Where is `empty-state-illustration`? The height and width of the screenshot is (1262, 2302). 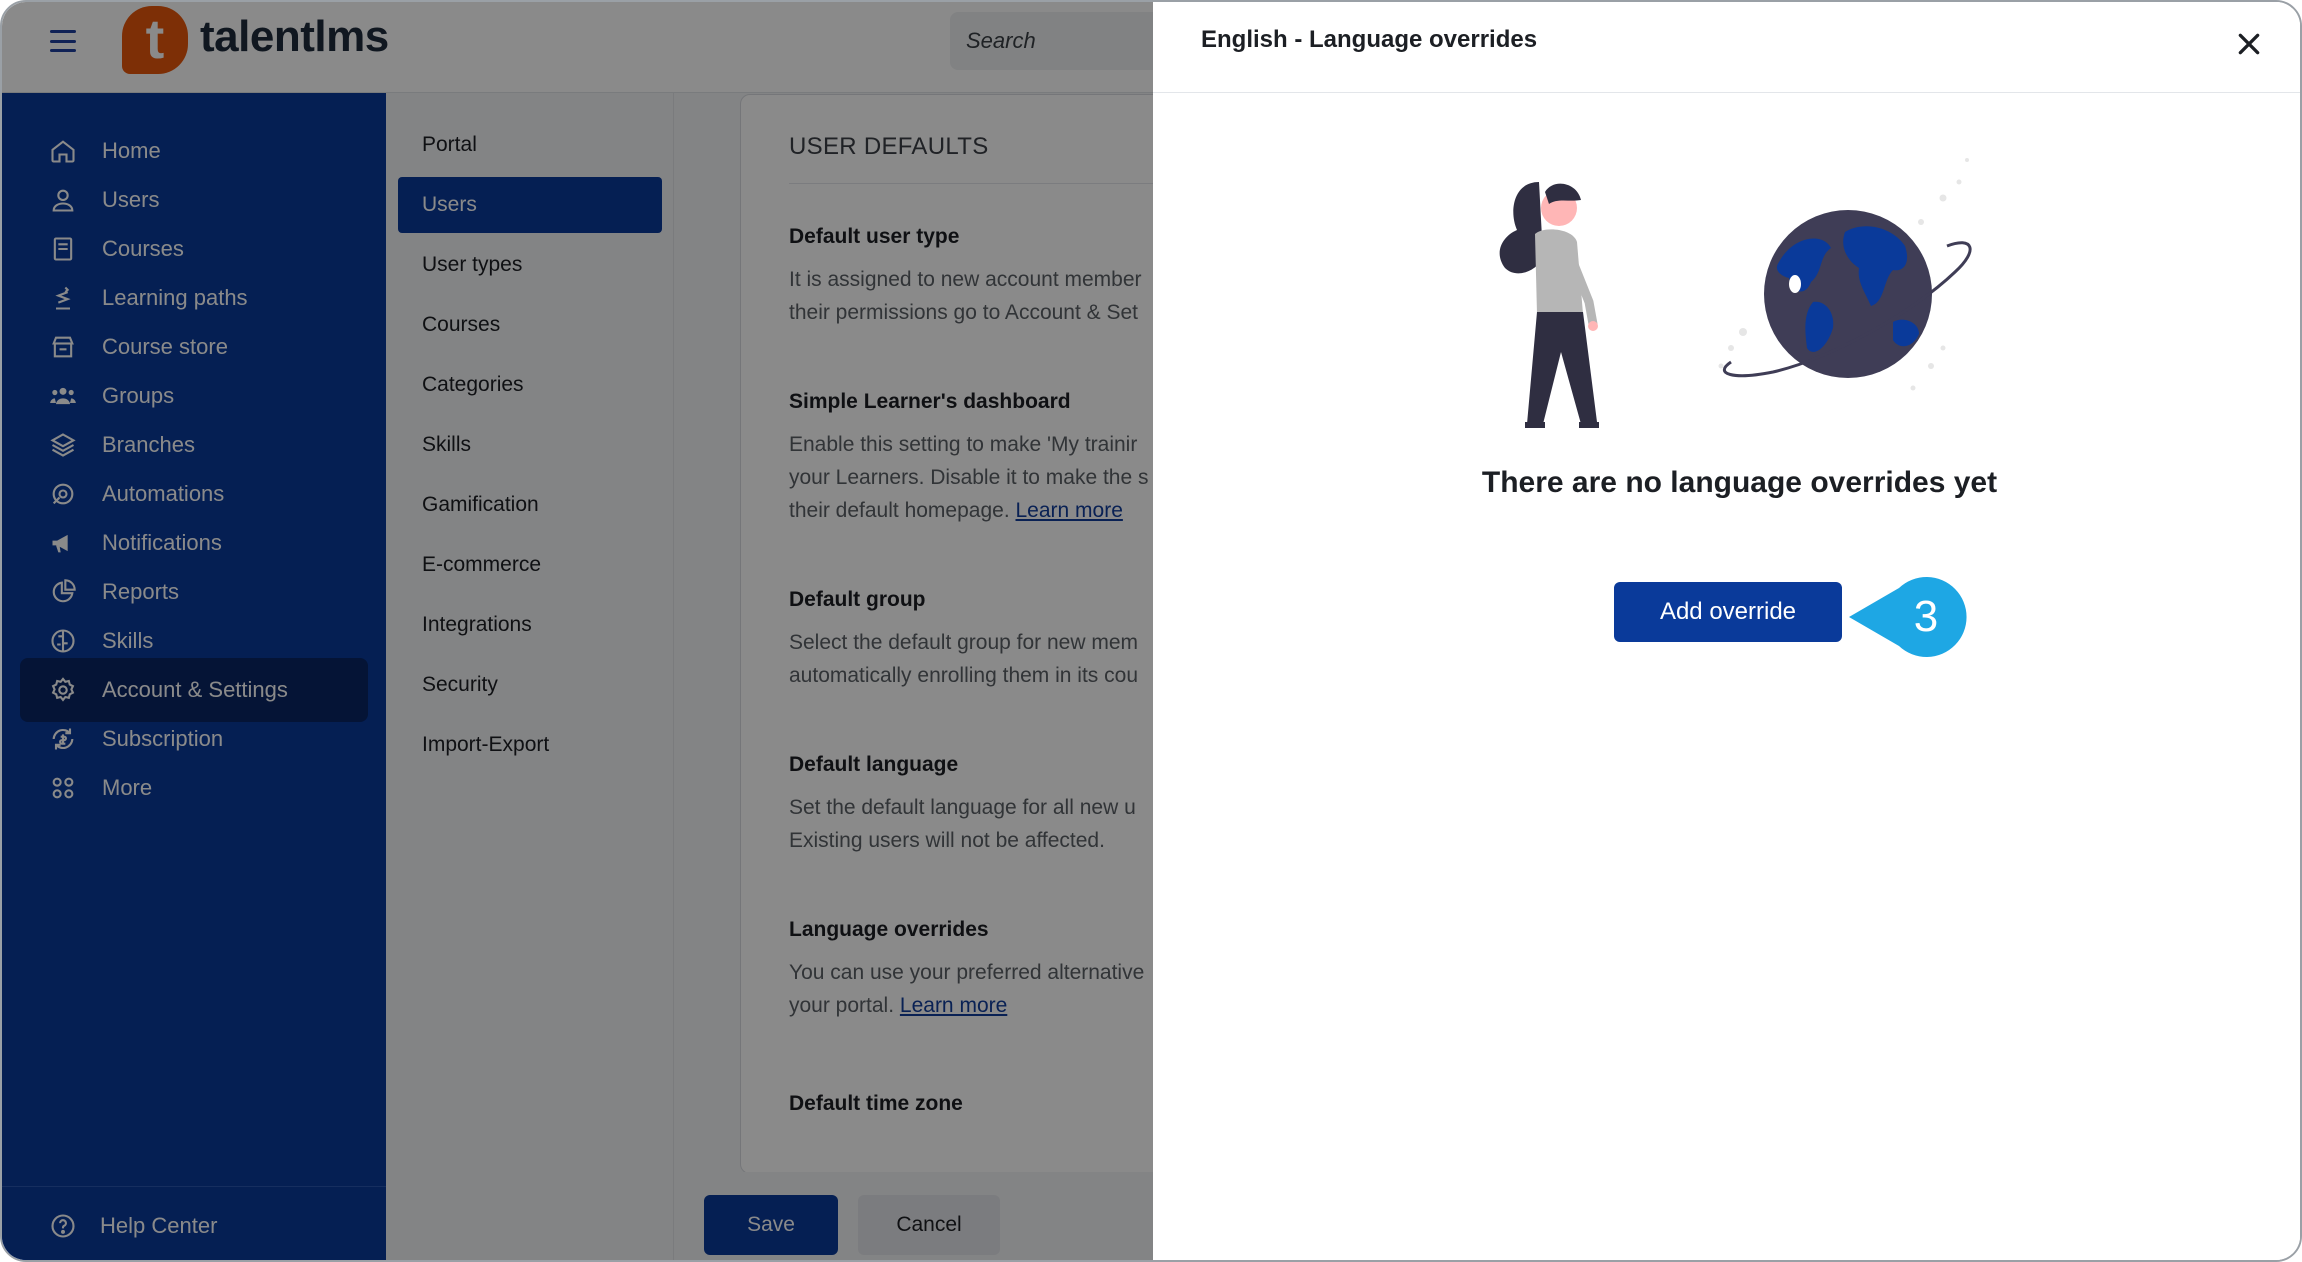
empty-state-illustration is located at coordinates (1735, 293).